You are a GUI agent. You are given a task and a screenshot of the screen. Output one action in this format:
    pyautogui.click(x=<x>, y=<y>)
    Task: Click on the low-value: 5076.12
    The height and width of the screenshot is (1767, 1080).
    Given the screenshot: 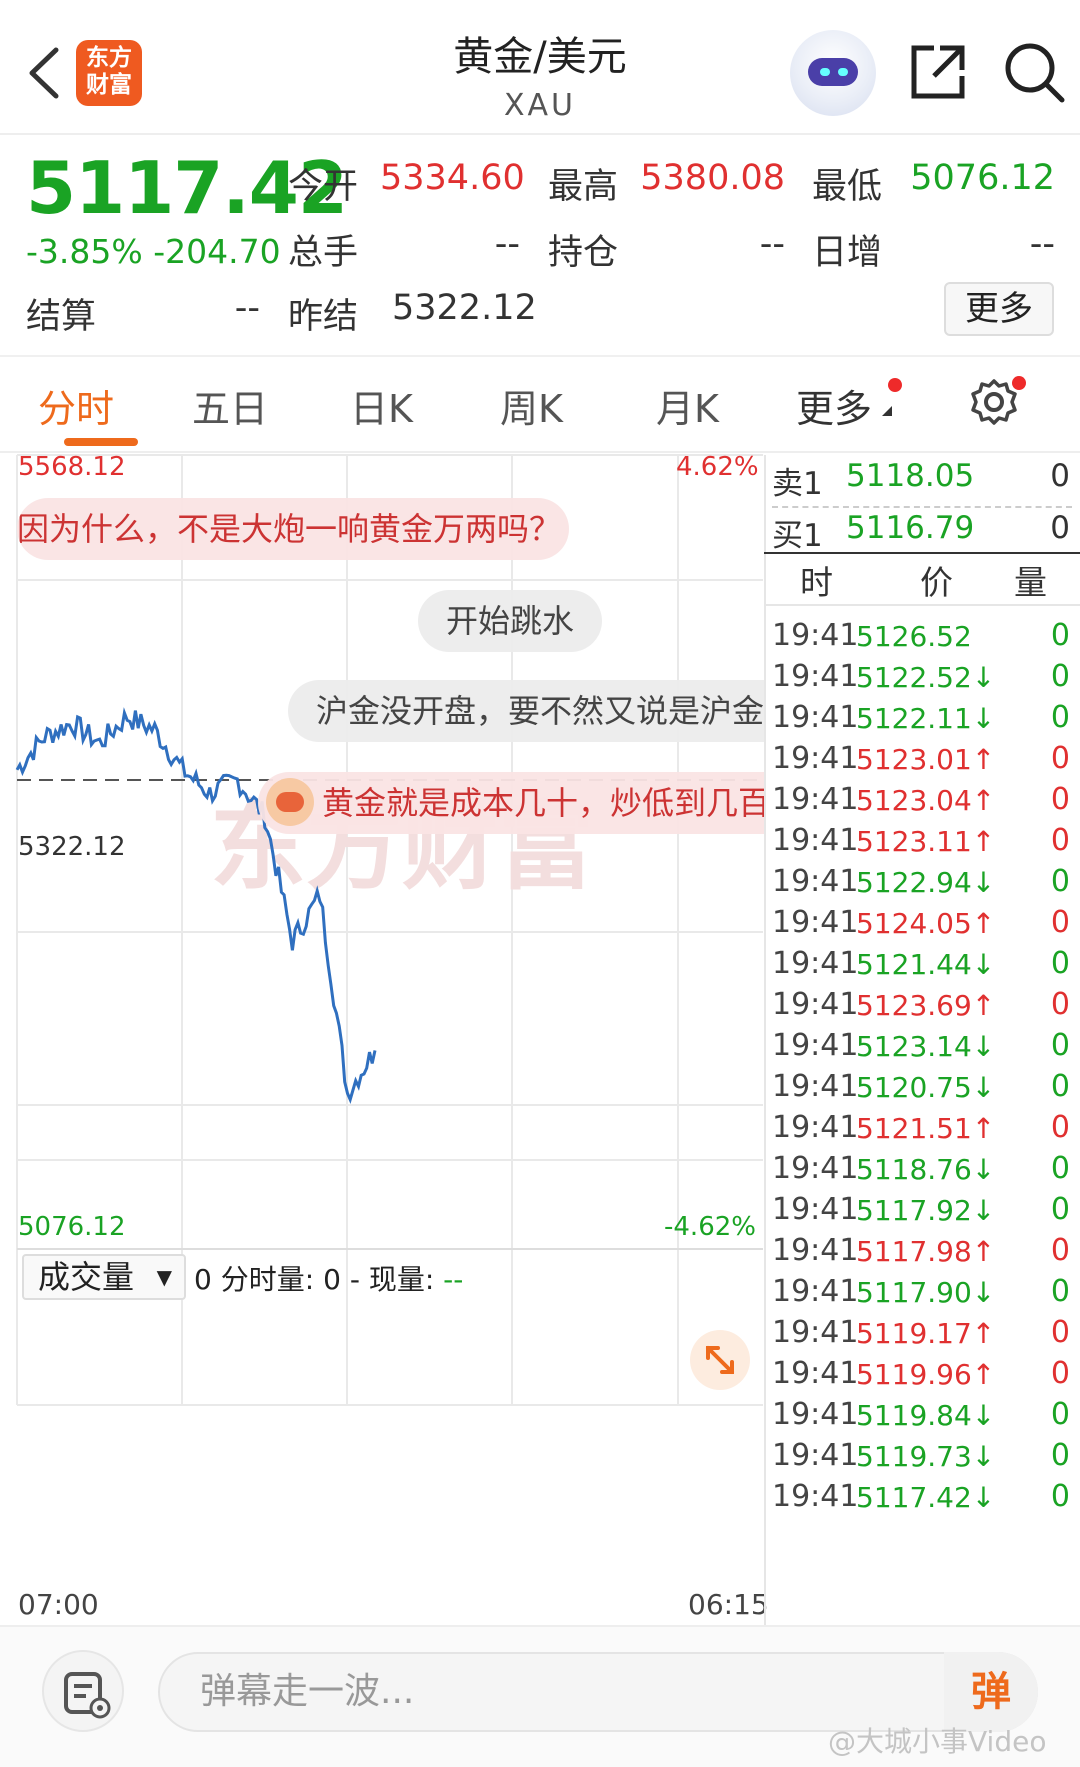 What is the action you would take?
    pyautogui.click(x=982, y=178)
    